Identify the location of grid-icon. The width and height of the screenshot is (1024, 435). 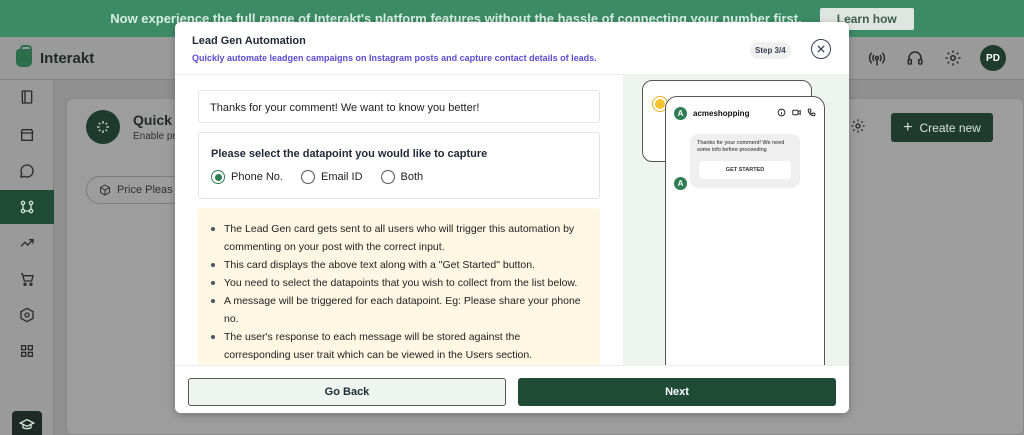
(26, 351).